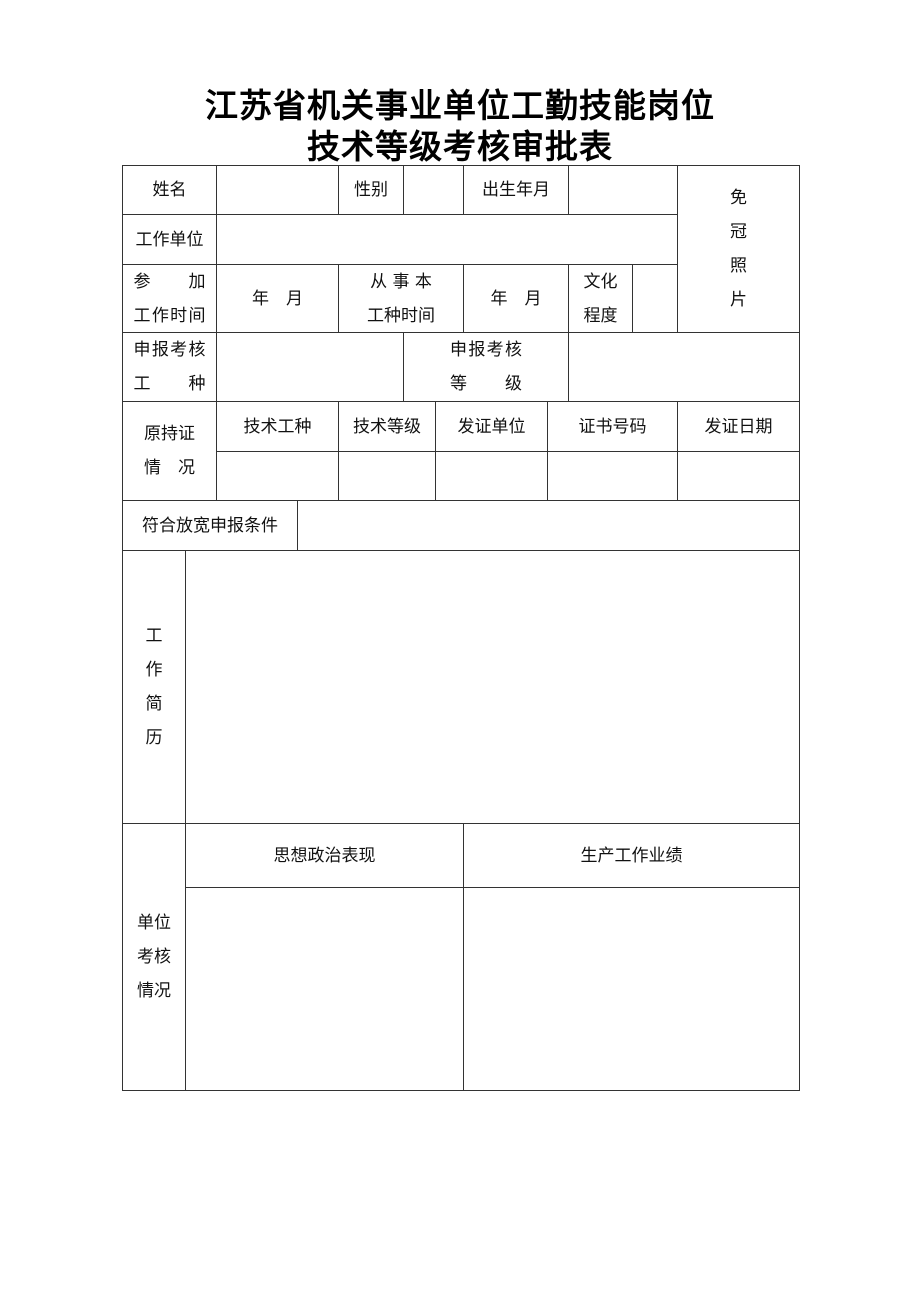  I want to click on political-performance-field, so click(324, 989).